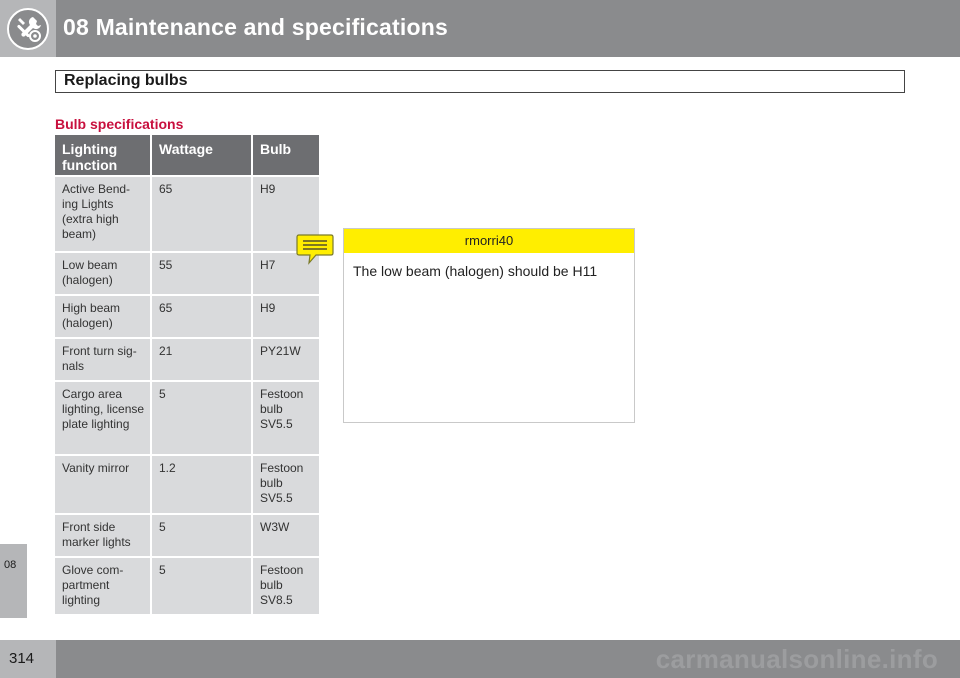  What do you see at coordinates (202, 155) in the screenshot?
I see `column-header-wattage: Wattage` at bounding box center [202, 155].